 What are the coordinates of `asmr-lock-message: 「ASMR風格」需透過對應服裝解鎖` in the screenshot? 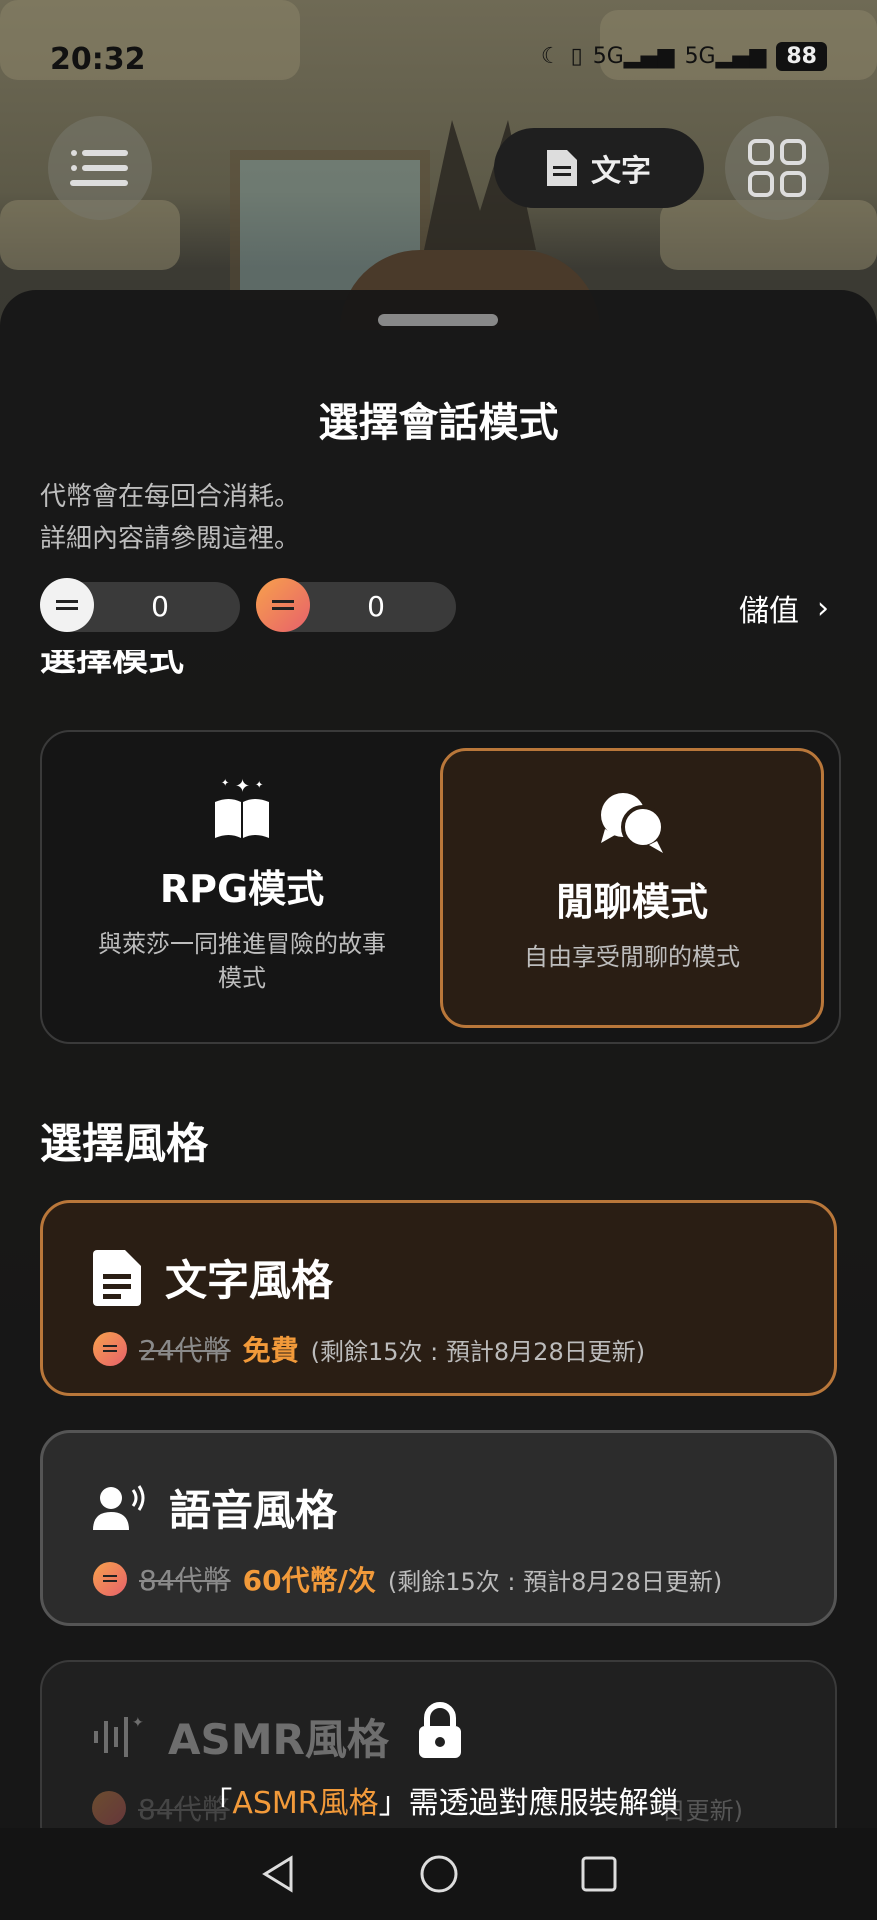 It's located at (440, 1800).